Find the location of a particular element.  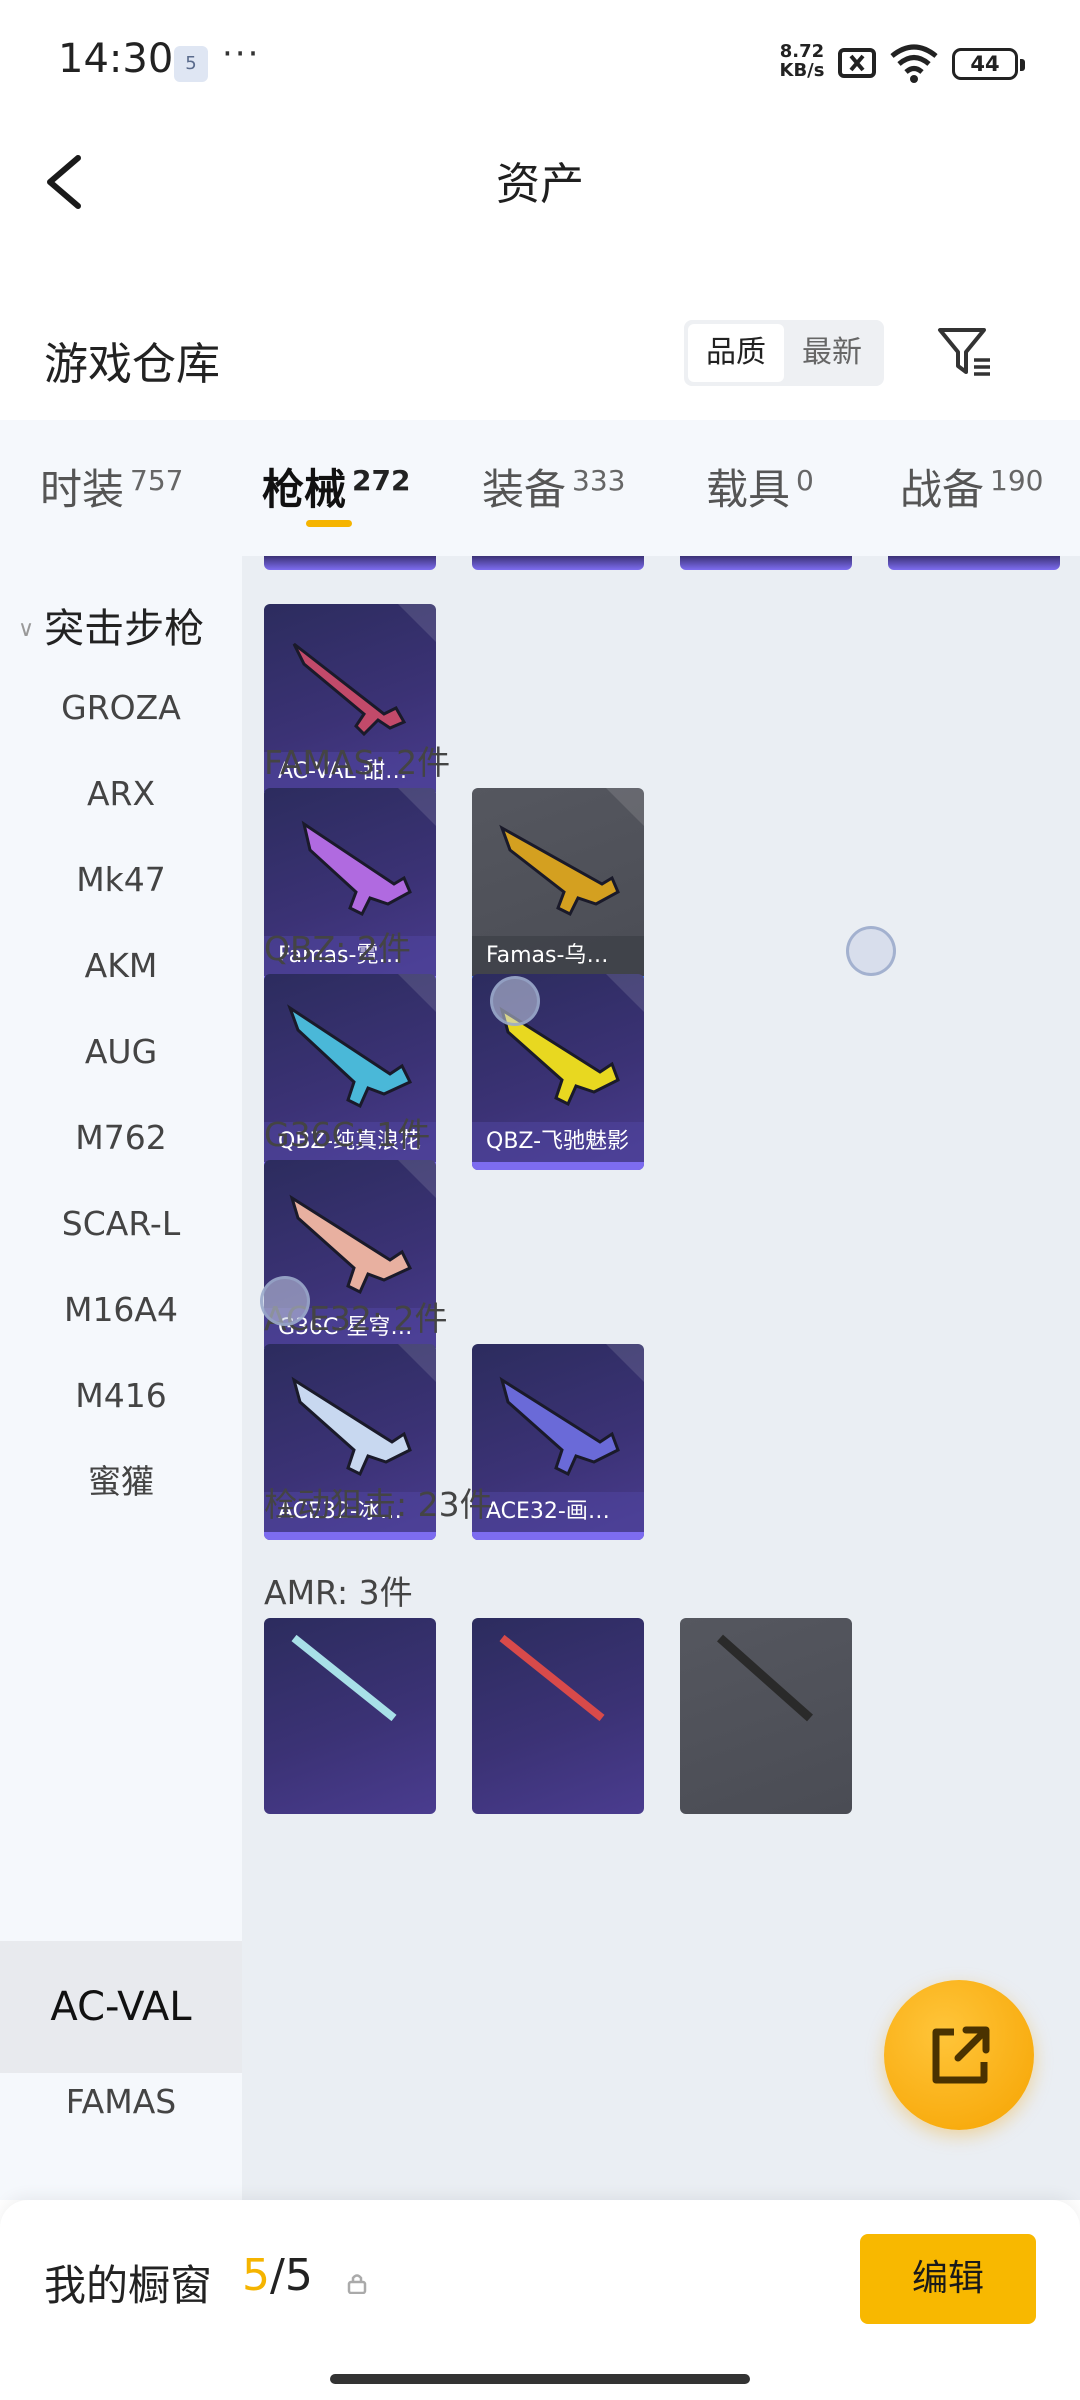

group-label: QBZ: 2件 is located at coordinates (337, 948).